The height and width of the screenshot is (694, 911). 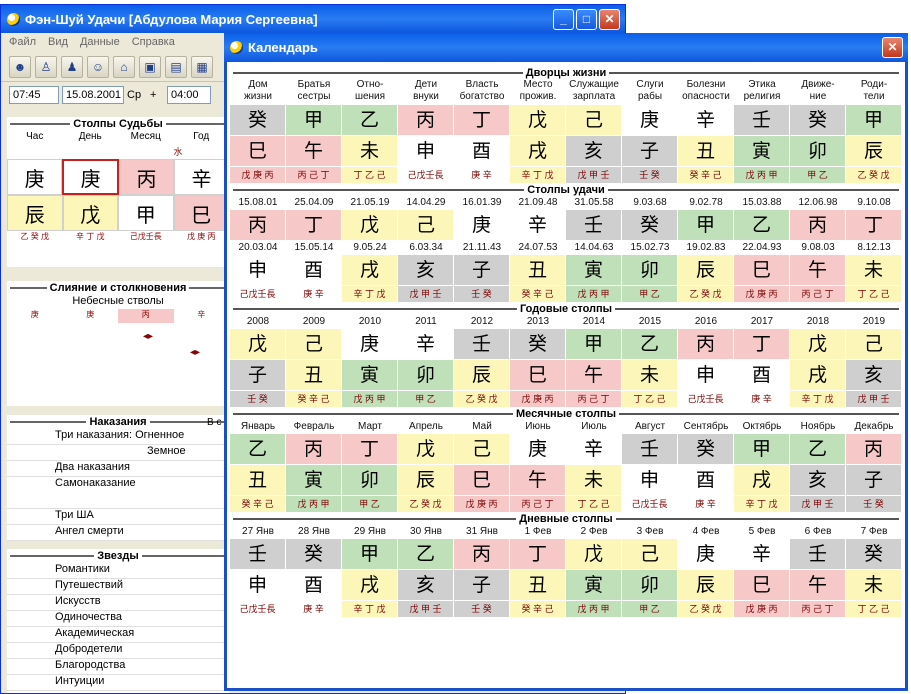 I want to click on luck-branch-cell: 申, so click(x=258, y=270).